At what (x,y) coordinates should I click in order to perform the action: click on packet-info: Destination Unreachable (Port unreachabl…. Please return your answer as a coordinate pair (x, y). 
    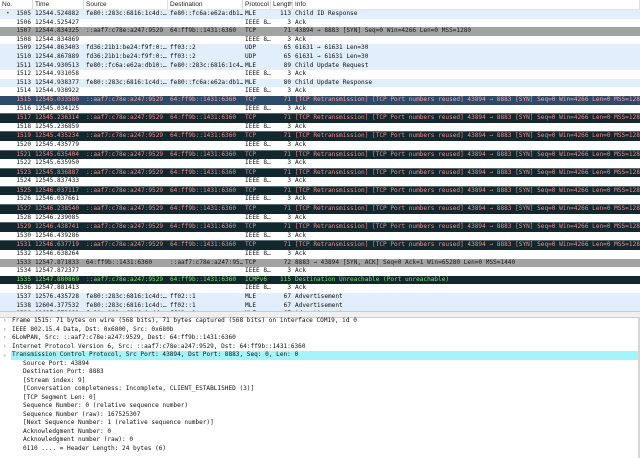
    Looking at the image, I should click on (372, 279).